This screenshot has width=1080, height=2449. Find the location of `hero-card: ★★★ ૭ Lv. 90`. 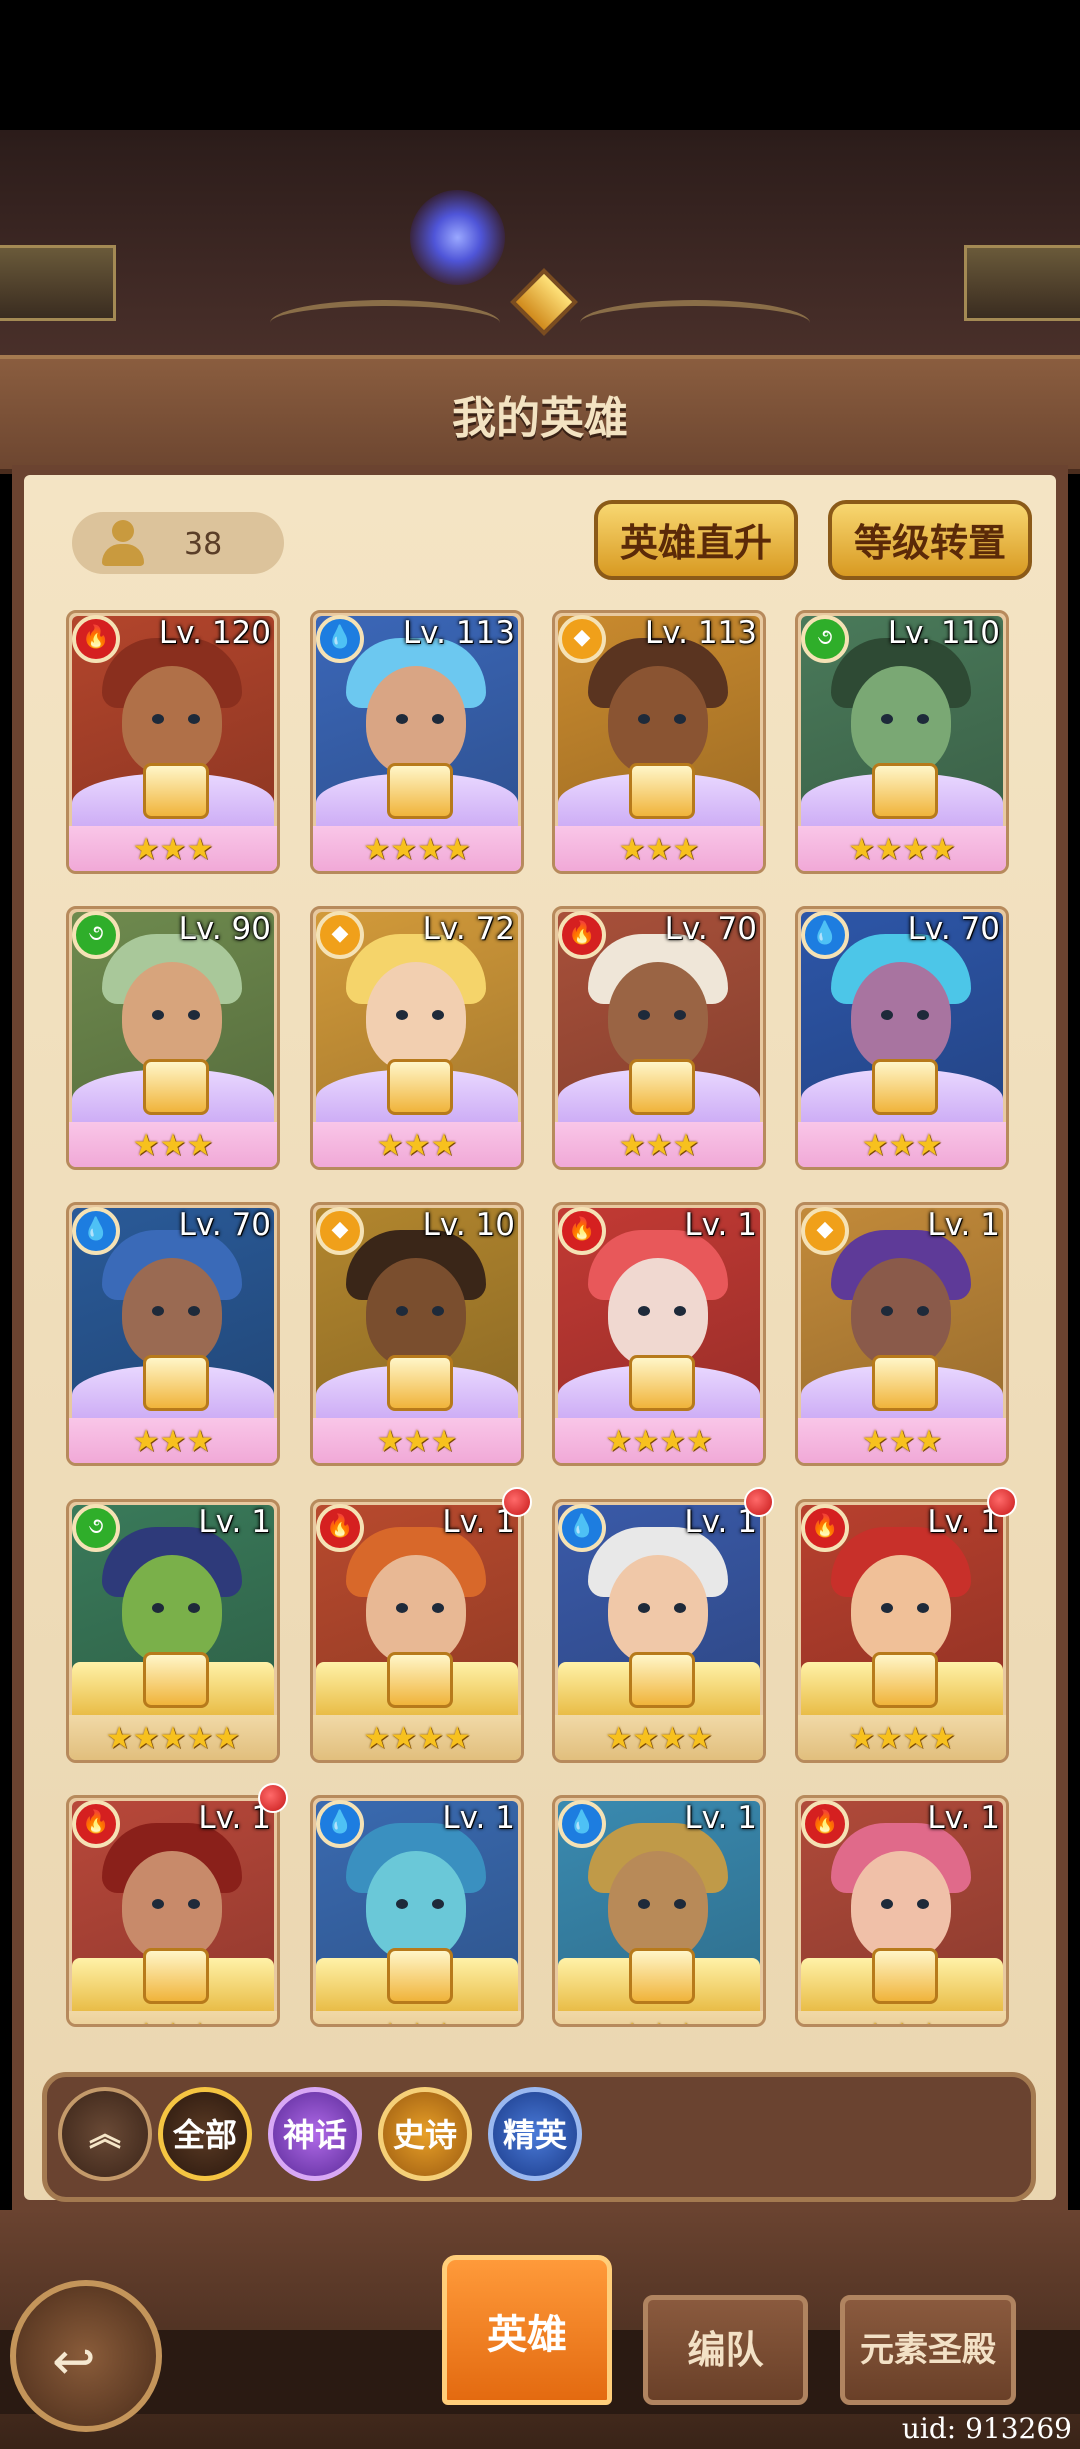

hero-card: ★★★ ૭ Lv. 90 is located at coordinates (173, 1038).